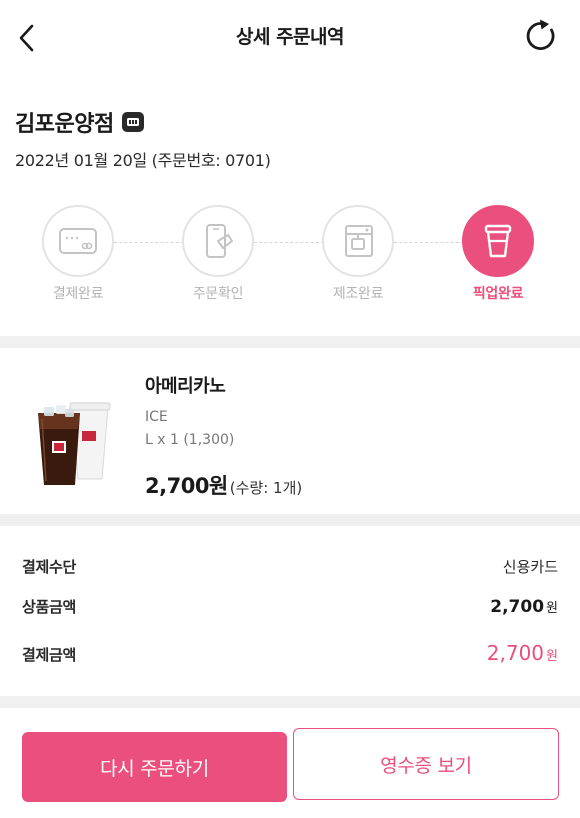 The width and height of the screenshot is (580, 818). Describe the element at coordinates (132, 122) in the screenshot. I see `store-badge-icon` at that location.